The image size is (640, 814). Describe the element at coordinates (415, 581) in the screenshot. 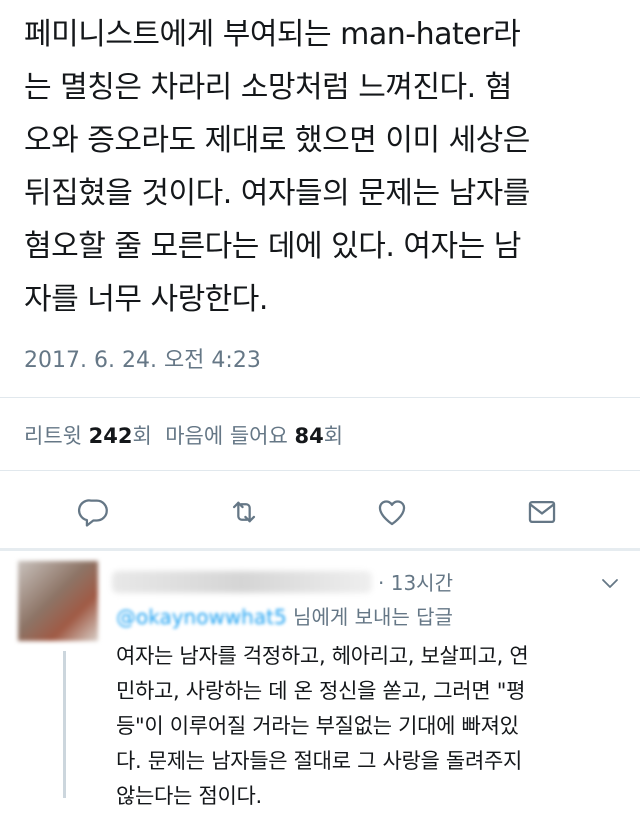

I see `reply-time-ago: · 13시간` at that location.